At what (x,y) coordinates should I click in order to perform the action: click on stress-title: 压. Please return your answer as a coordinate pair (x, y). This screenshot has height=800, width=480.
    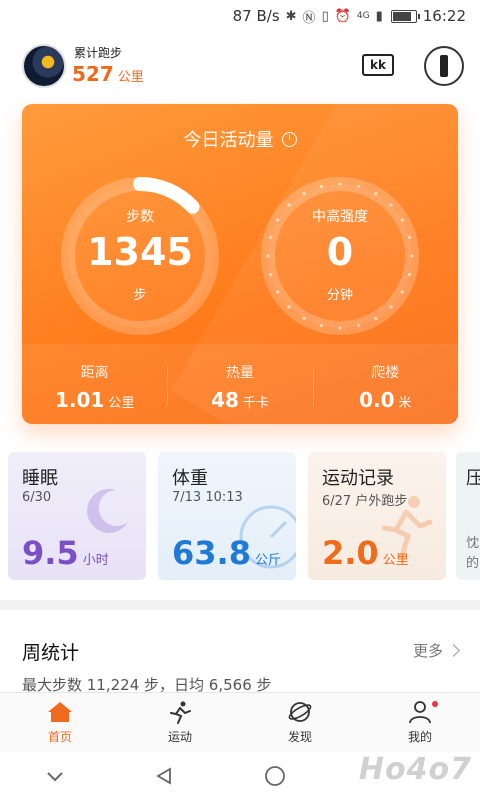
    Looking at the image, I should click on (473, 478).